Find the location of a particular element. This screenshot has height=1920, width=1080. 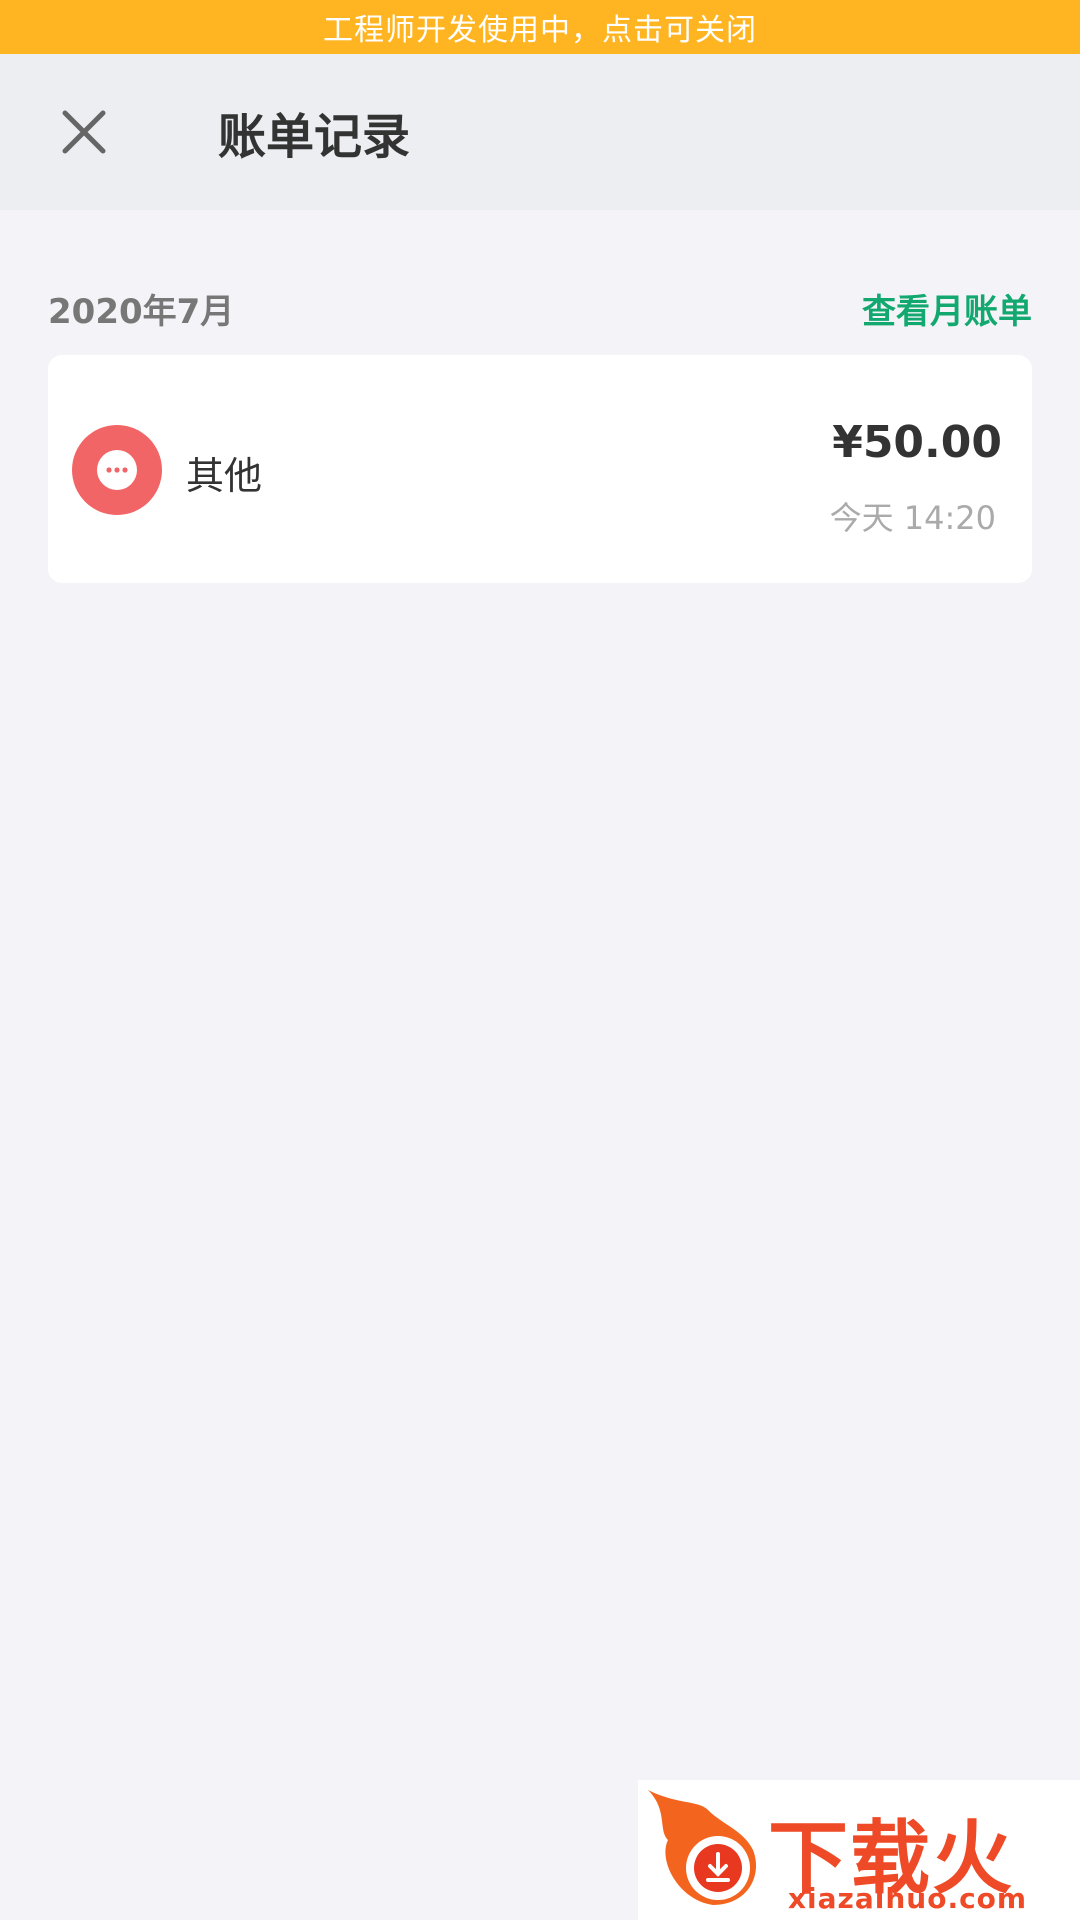

watermark-url: xiazaihuo.com is located at coordinates (908, 1898).